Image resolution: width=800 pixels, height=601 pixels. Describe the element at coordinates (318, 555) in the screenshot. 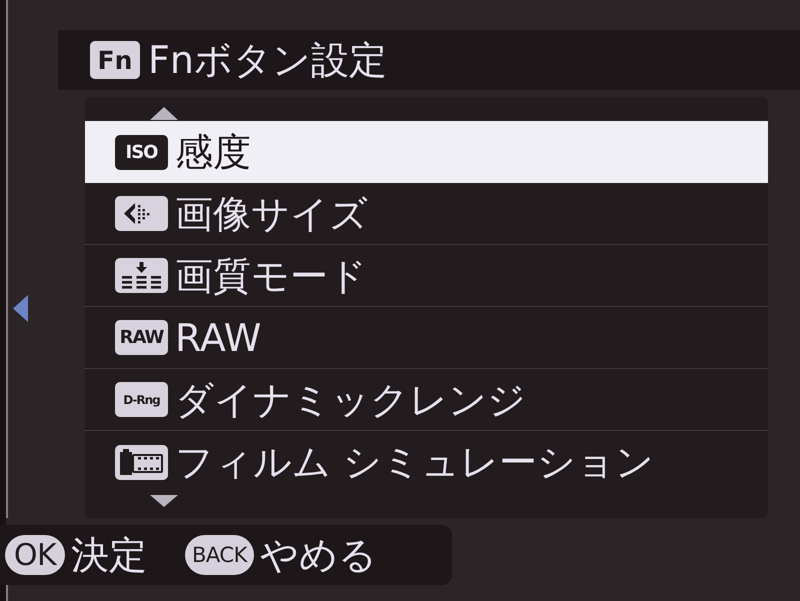

I see `key-hint-text: やめる` at that location.